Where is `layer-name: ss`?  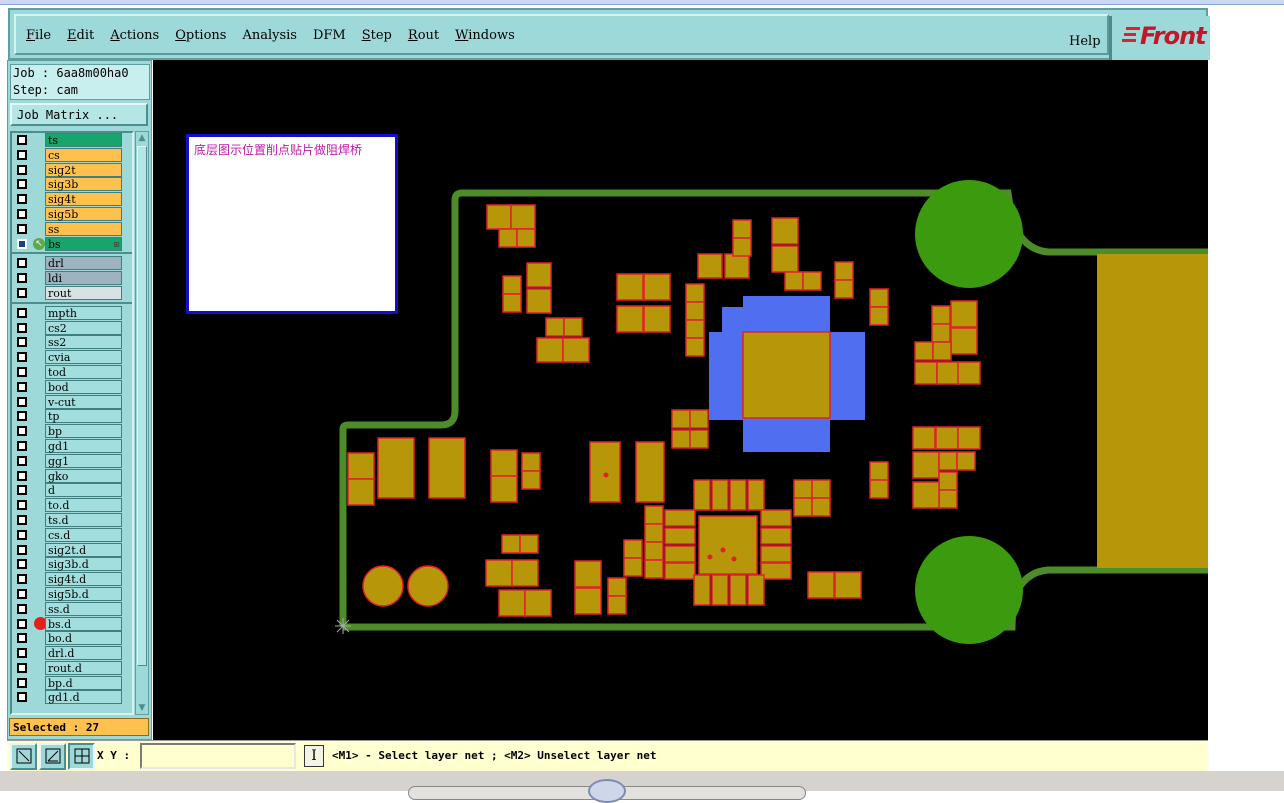
layer-name: ss is located at coordinates (83, 228).